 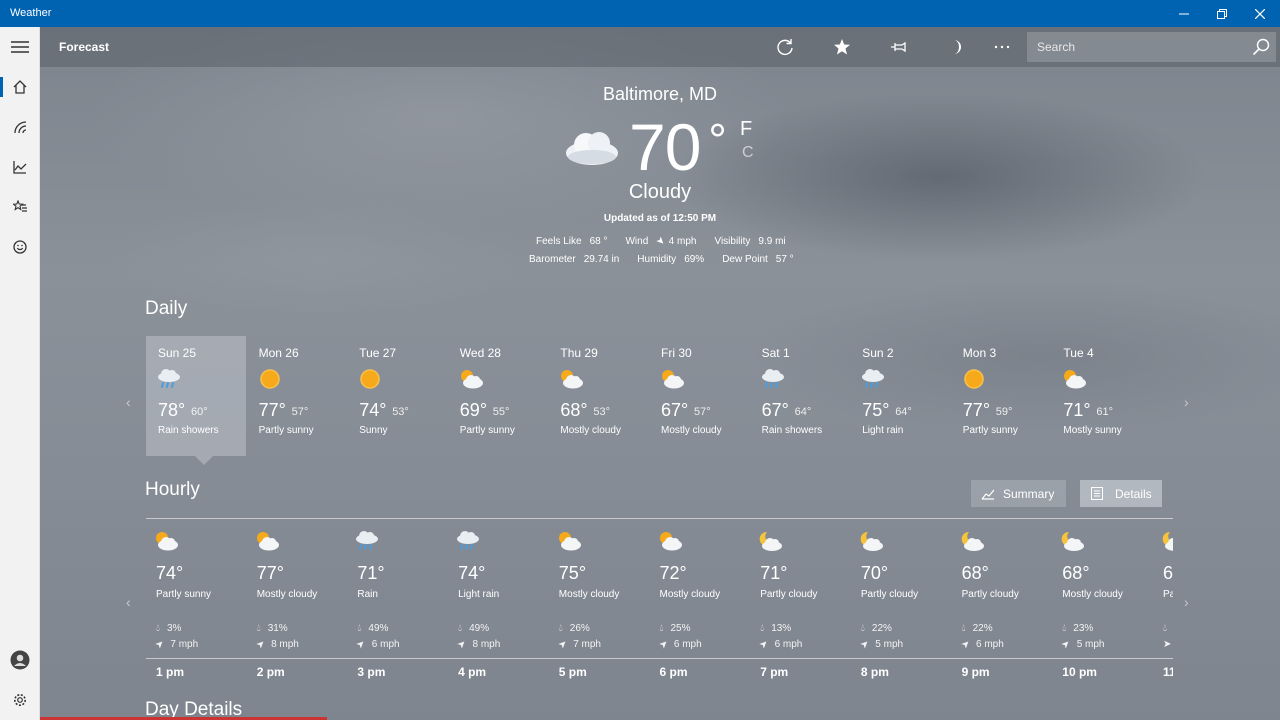 I want to click on daily-card: Tue 27 74° 53° Sunny, so click(x=397, y=396).